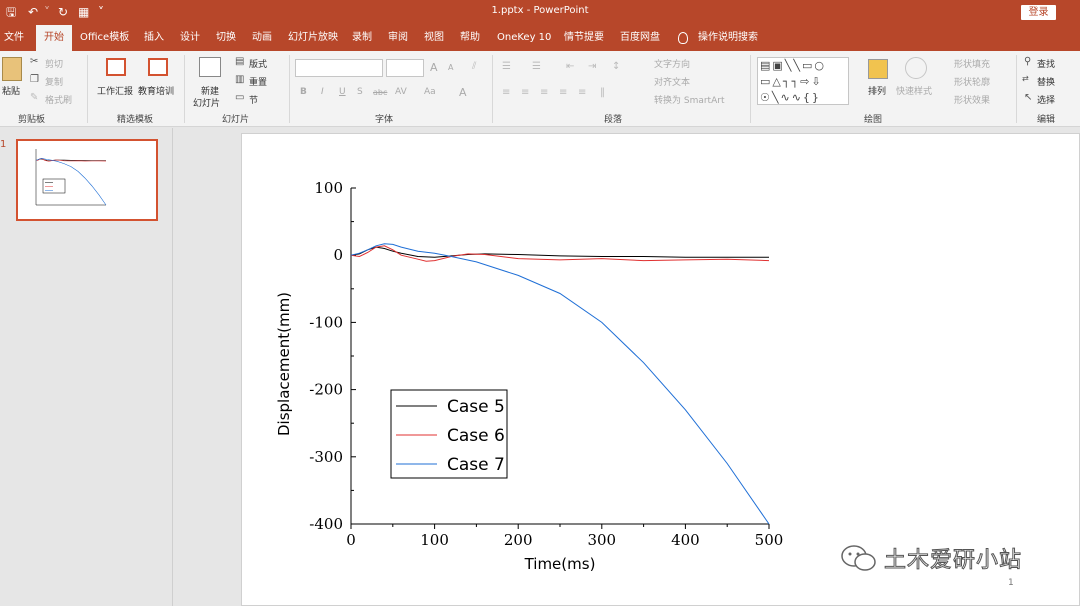  Describe the element at coordinates (405, 68) in the screenshot. I see `font-size-combo` at that location.